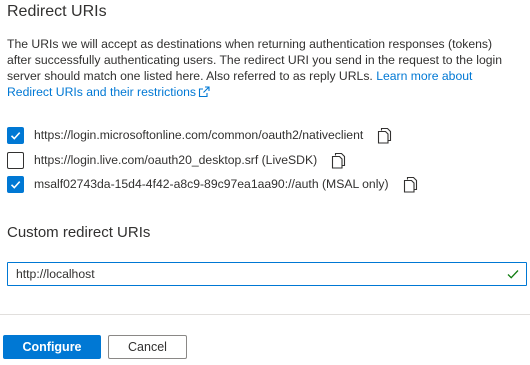  What do you see at coordinates (204, 94) in the screenshot?
I see `external-link-icon` at bounding box center [204, 94].